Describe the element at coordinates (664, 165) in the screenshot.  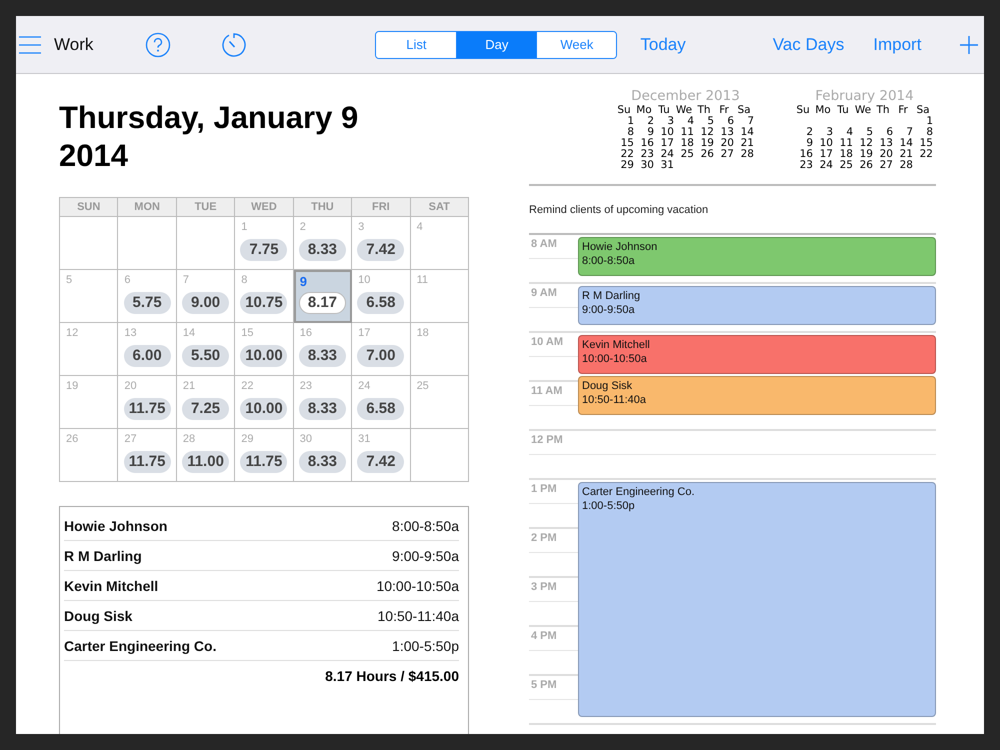
I see `date-number: 31` at that location.